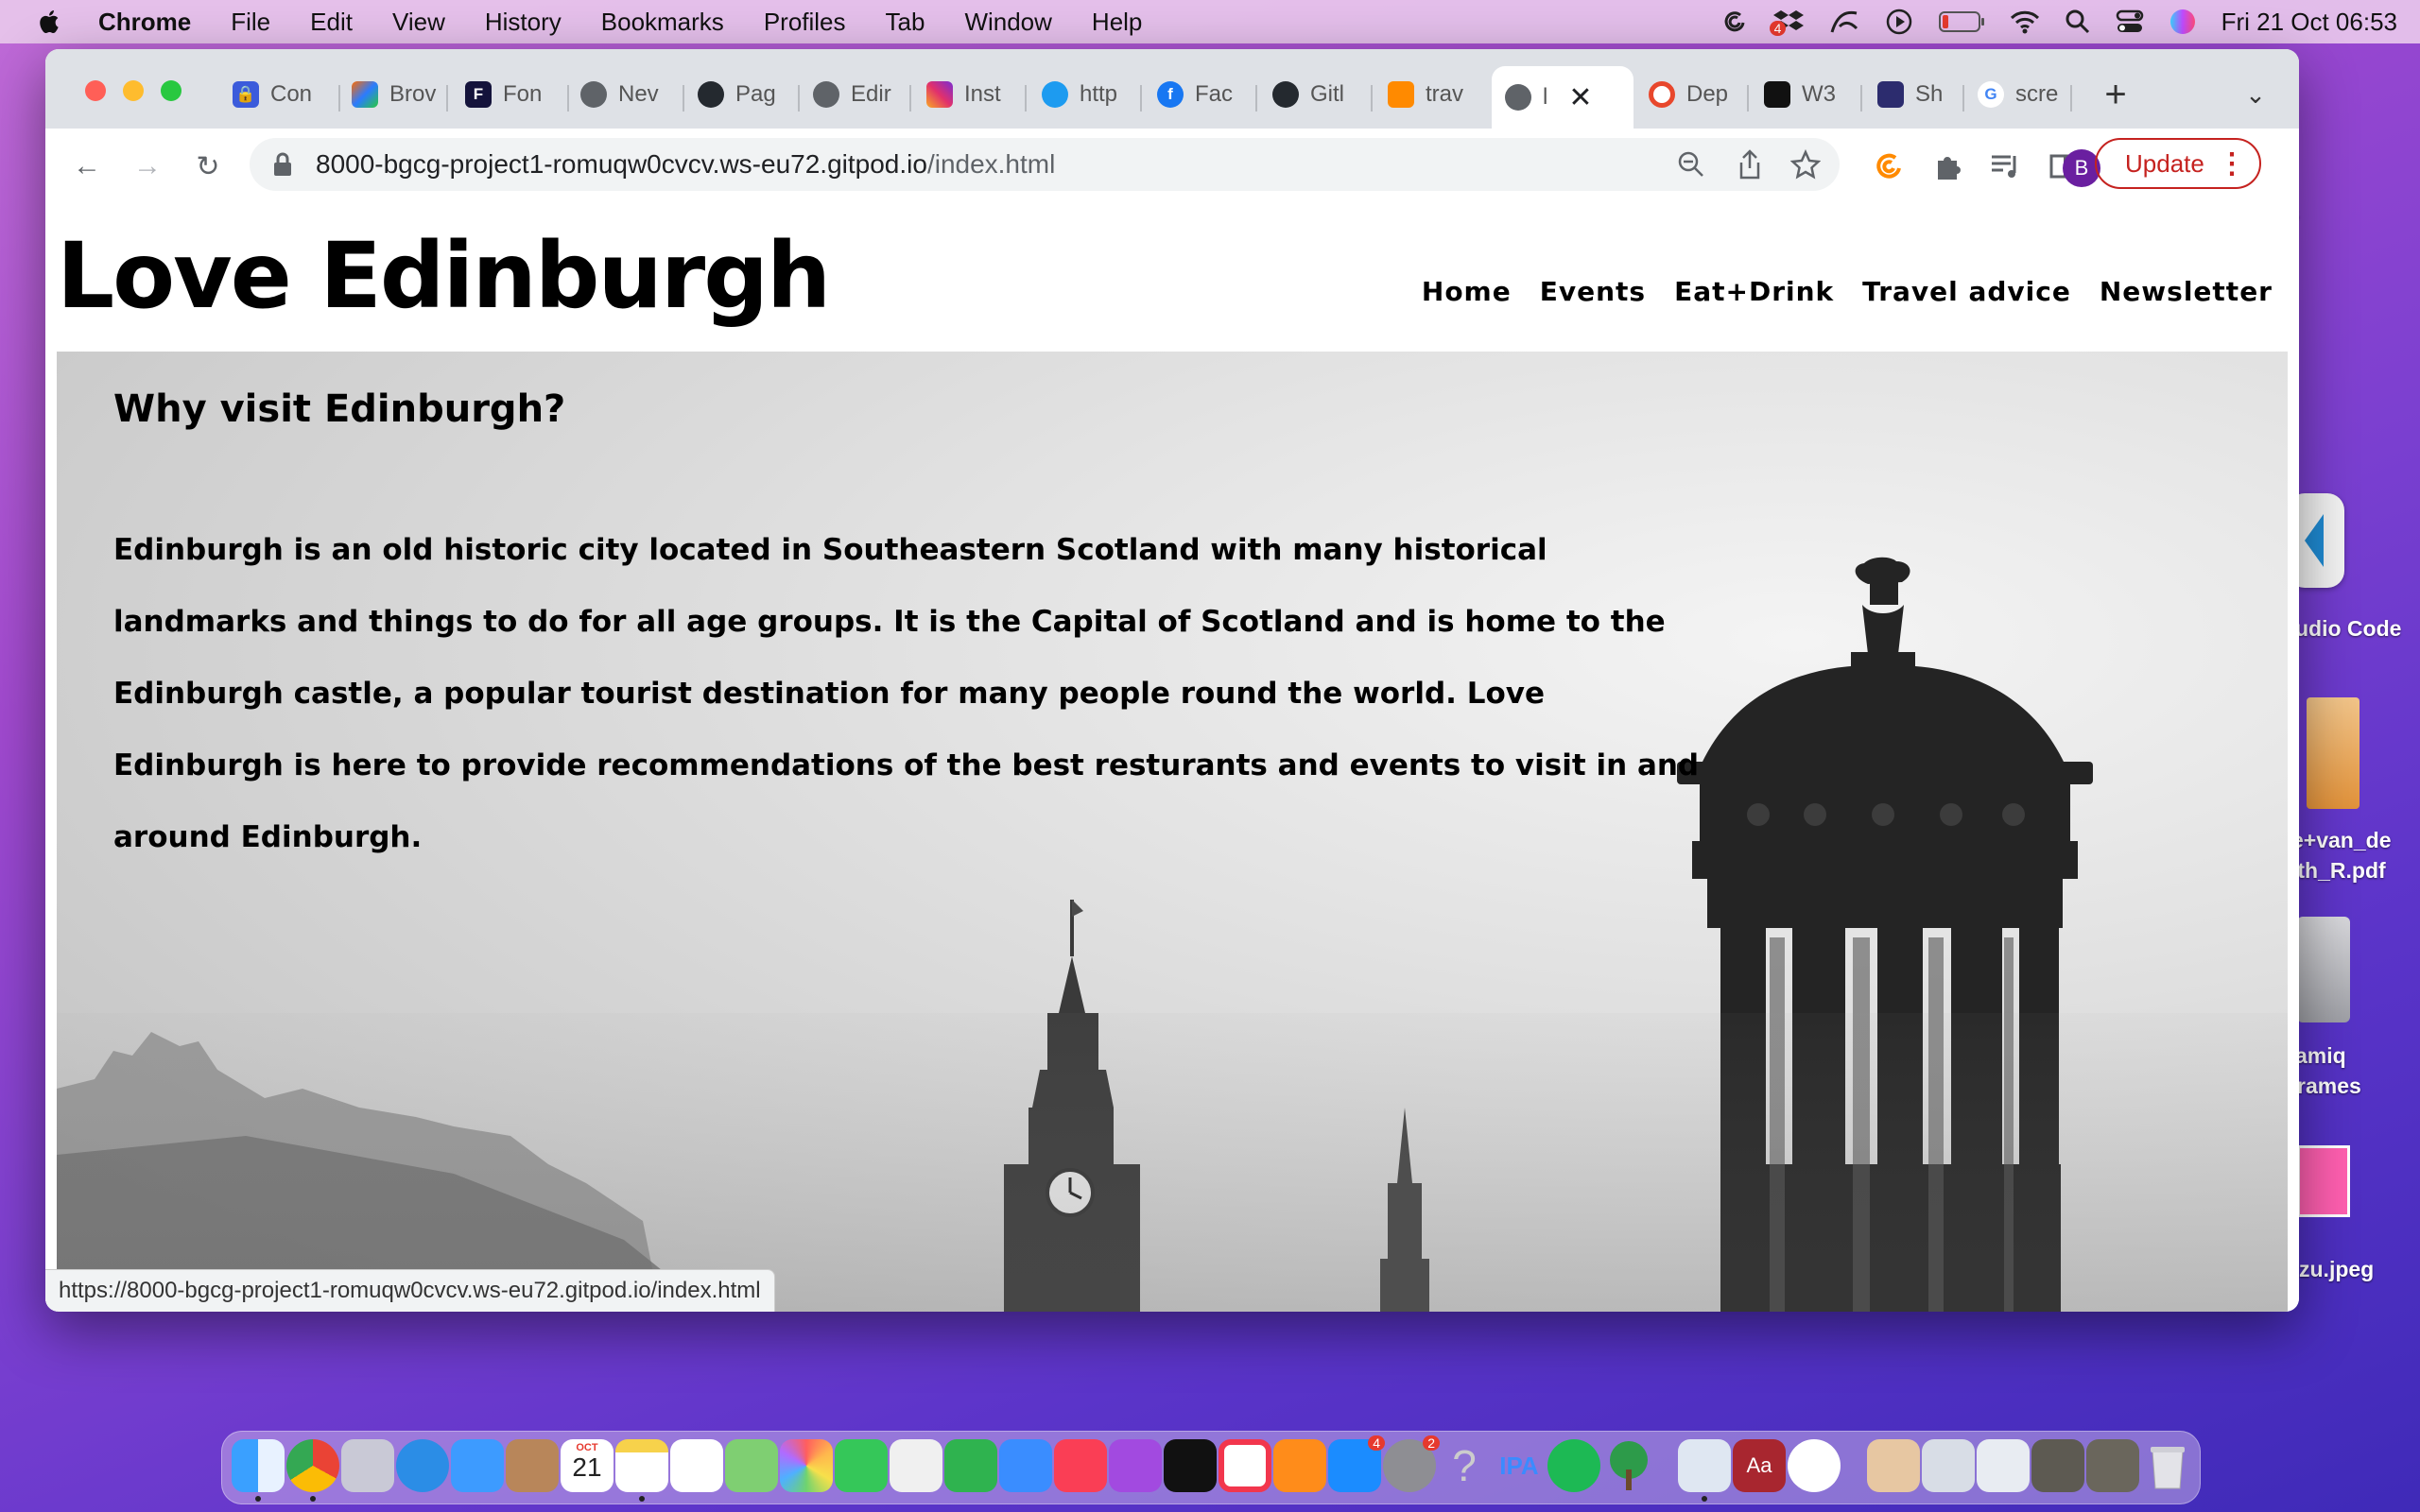 The height and width of the screenshot is (1512, 2420). What do you see at coordinates (145, 22) in the screenshot?
I see `menu-app-chrome: Chrome` at bounding box center [145, 22].